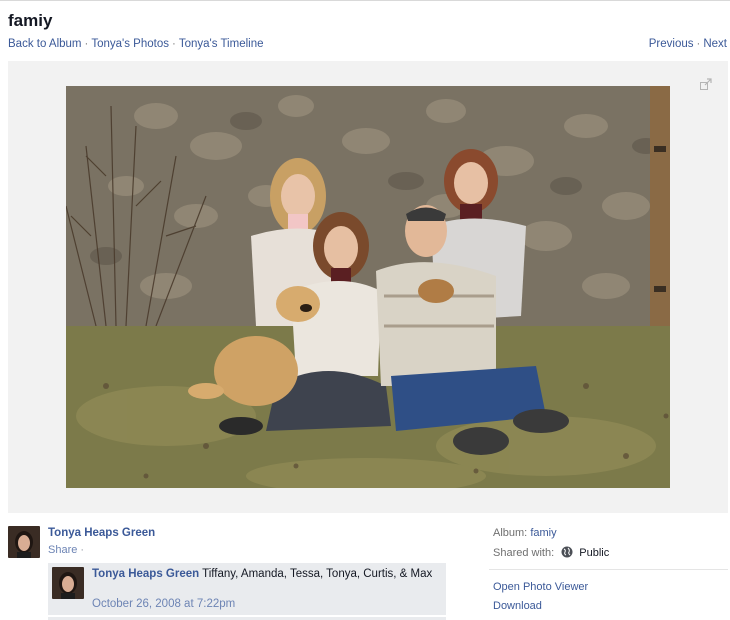 This screenshot has height=620, width=730. I want to click on share-link: Share, so click(62, 550).